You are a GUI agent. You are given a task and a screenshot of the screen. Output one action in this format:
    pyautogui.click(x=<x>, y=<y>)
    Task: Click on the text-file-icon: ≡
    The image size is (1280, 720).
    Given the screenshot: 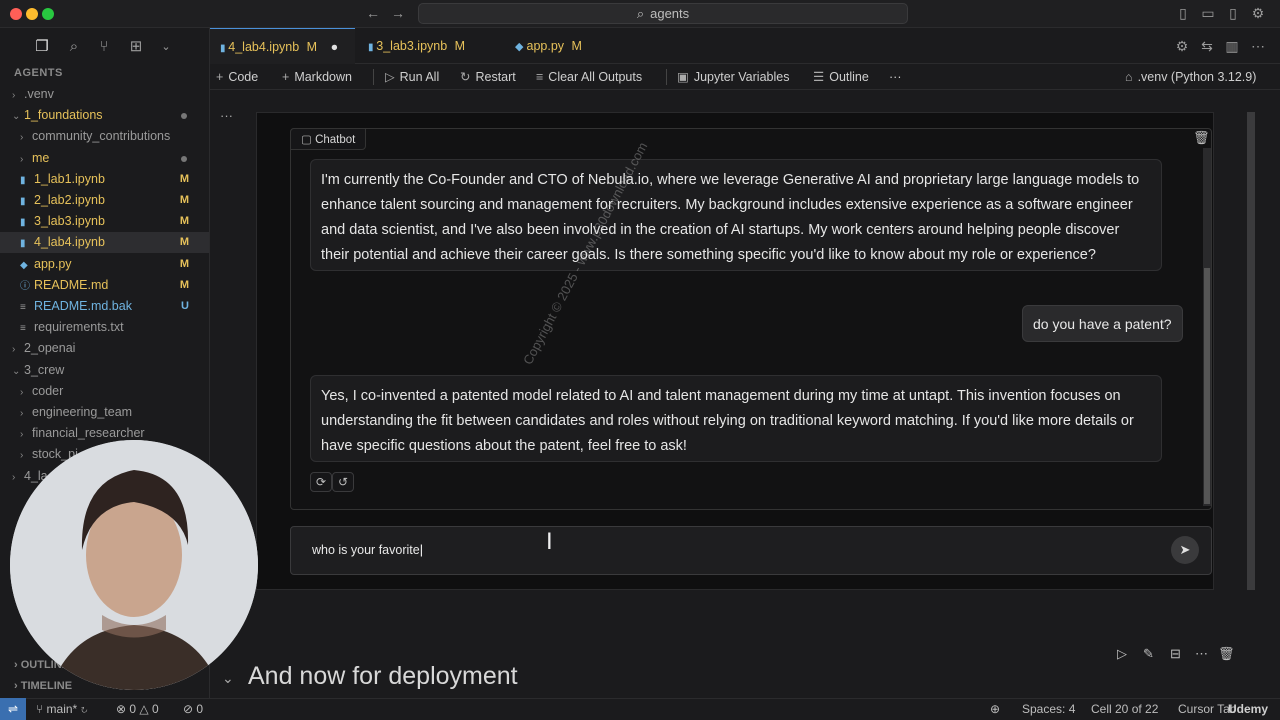 What is the action you would take?
    pyautogui.click(x=23, y=307)
    